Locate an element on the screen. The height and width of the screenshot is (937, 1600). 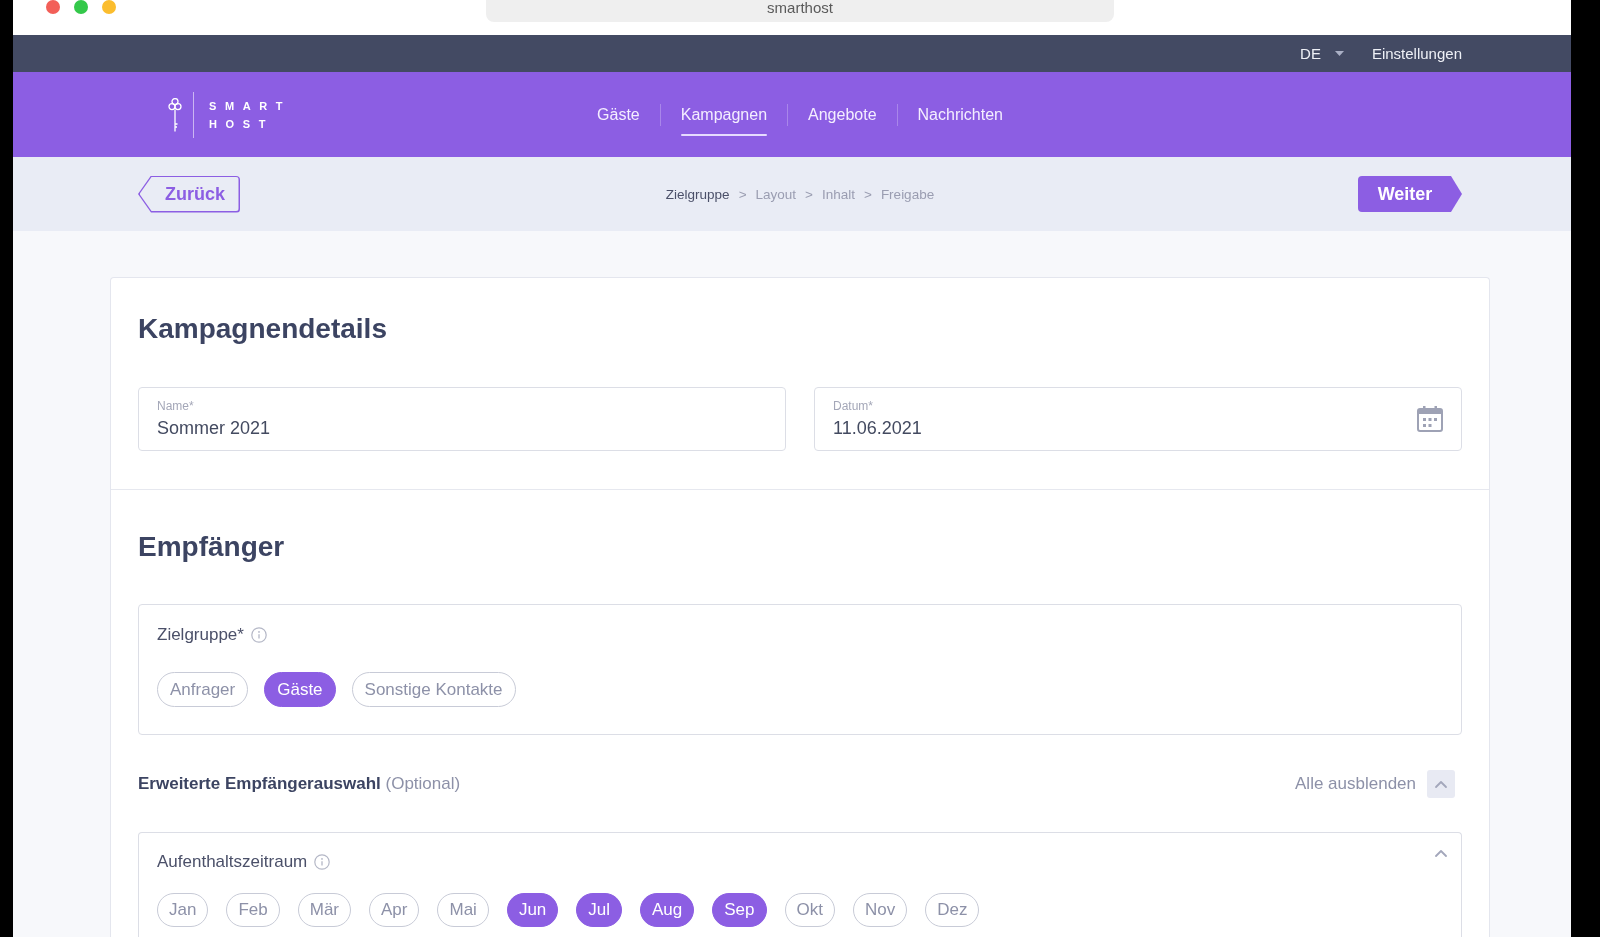
field-value: 11.06.2021 is located at coordinates (877, 428).